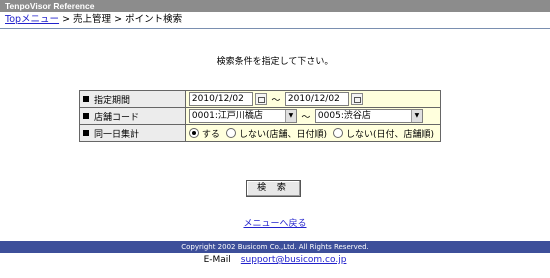 This screenshot has width=550, height=278. Describe the element at coordinates (227, 116) in the screenshot. I see `store-from-value: 0001:江戸川橋店` at that location.